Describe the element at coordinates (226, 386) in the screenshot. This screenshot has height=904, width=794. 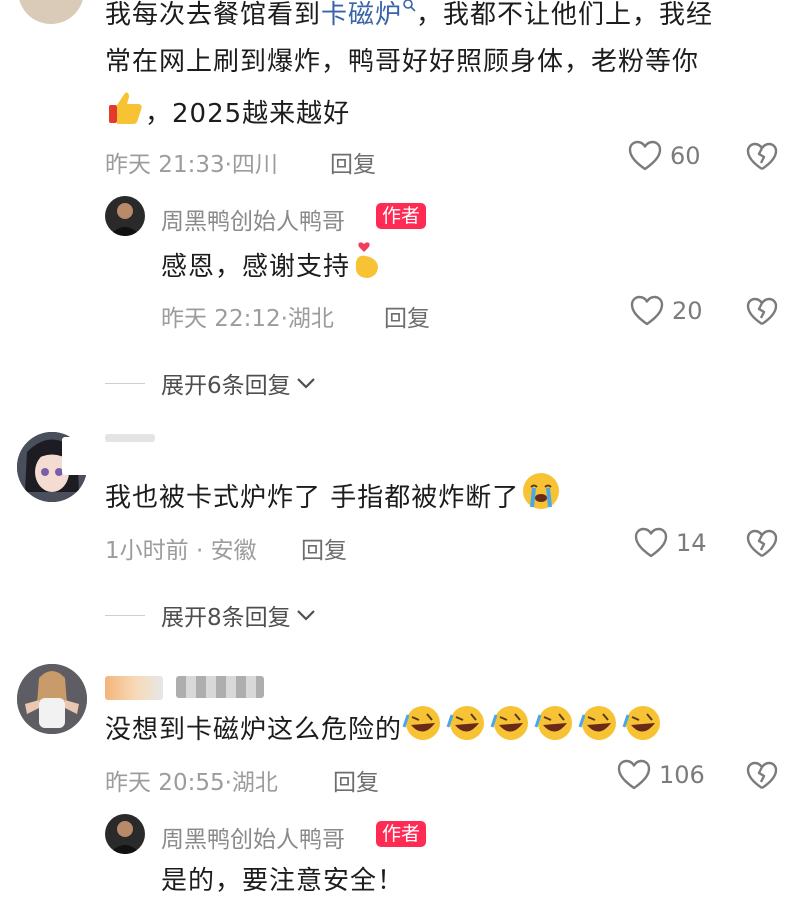
I see `expand-label: 展开6条回复` at that location.